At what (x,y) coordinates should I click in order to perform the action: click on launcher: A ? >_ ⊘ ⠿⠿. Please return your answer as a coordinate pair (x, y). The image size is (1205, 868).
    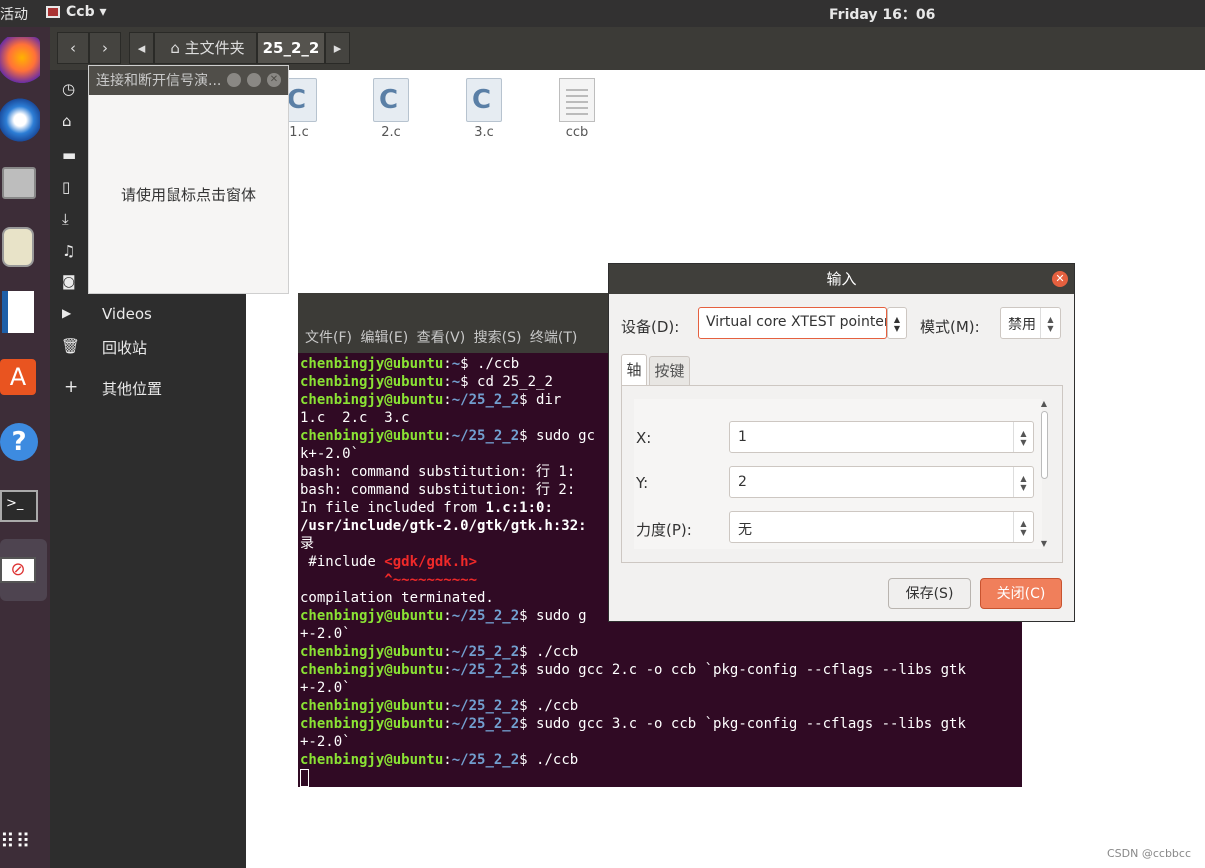
    Looking at the image, I should click on (25, 447).